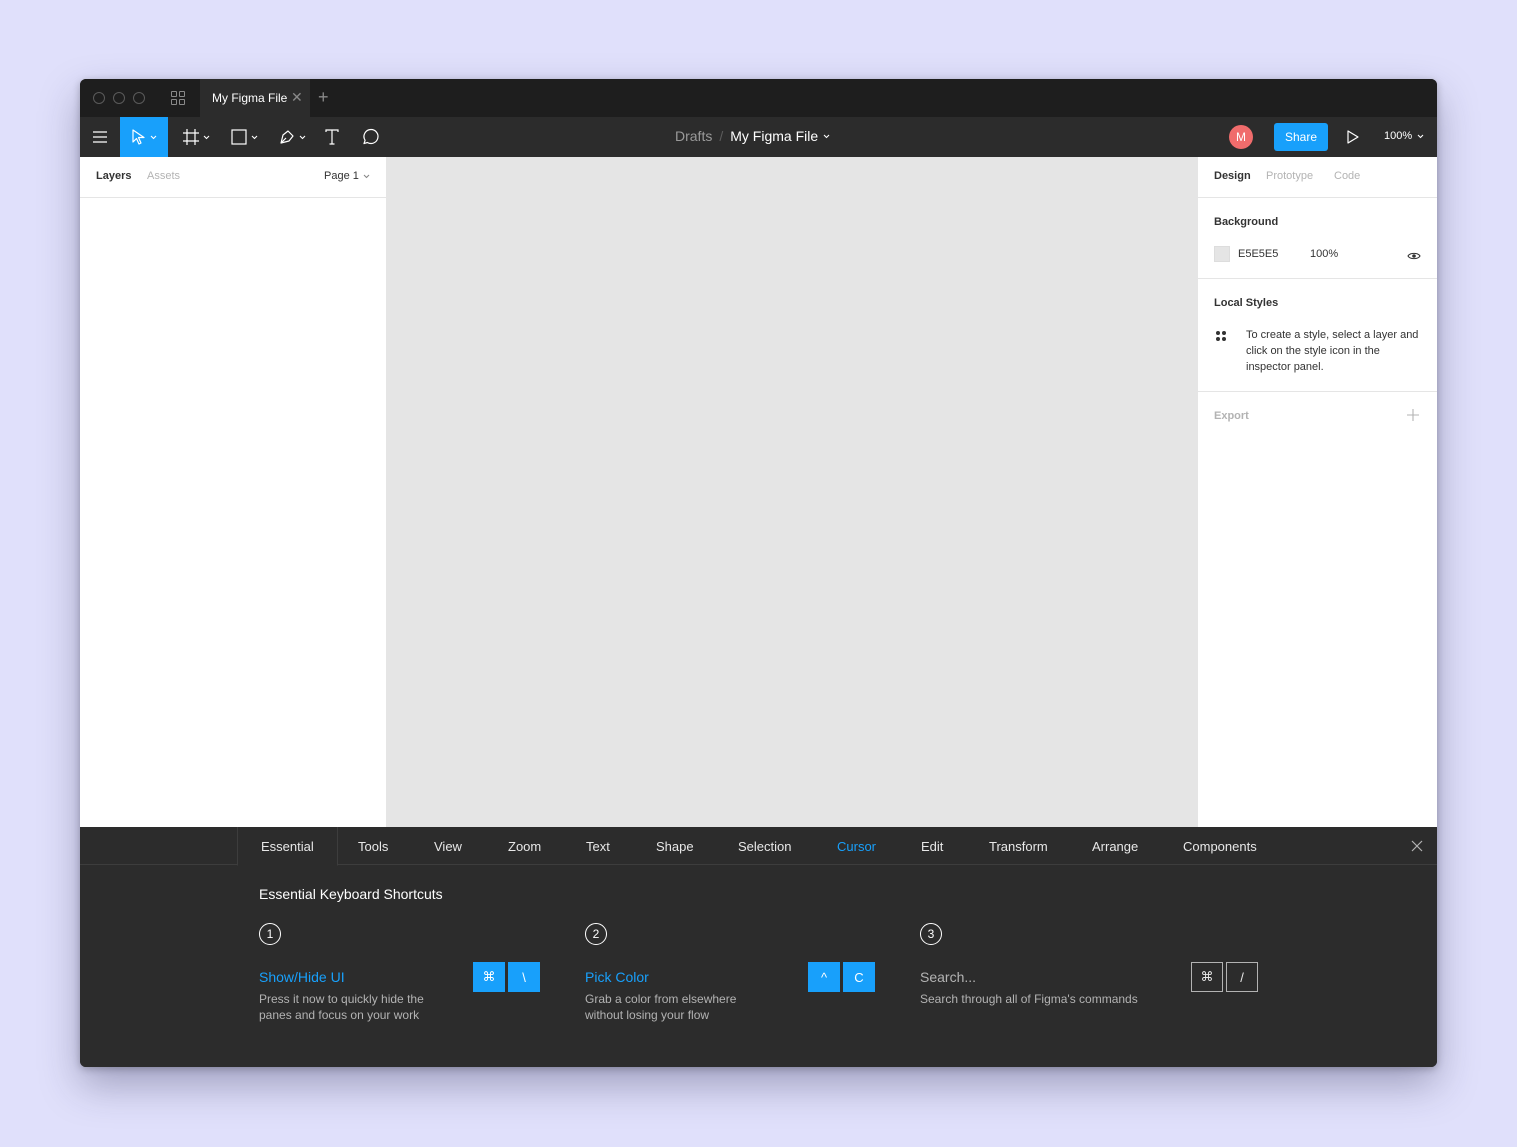  Describe the element at coordinates (190, 137) in the screenshot. I see `frame-icon` at that location.